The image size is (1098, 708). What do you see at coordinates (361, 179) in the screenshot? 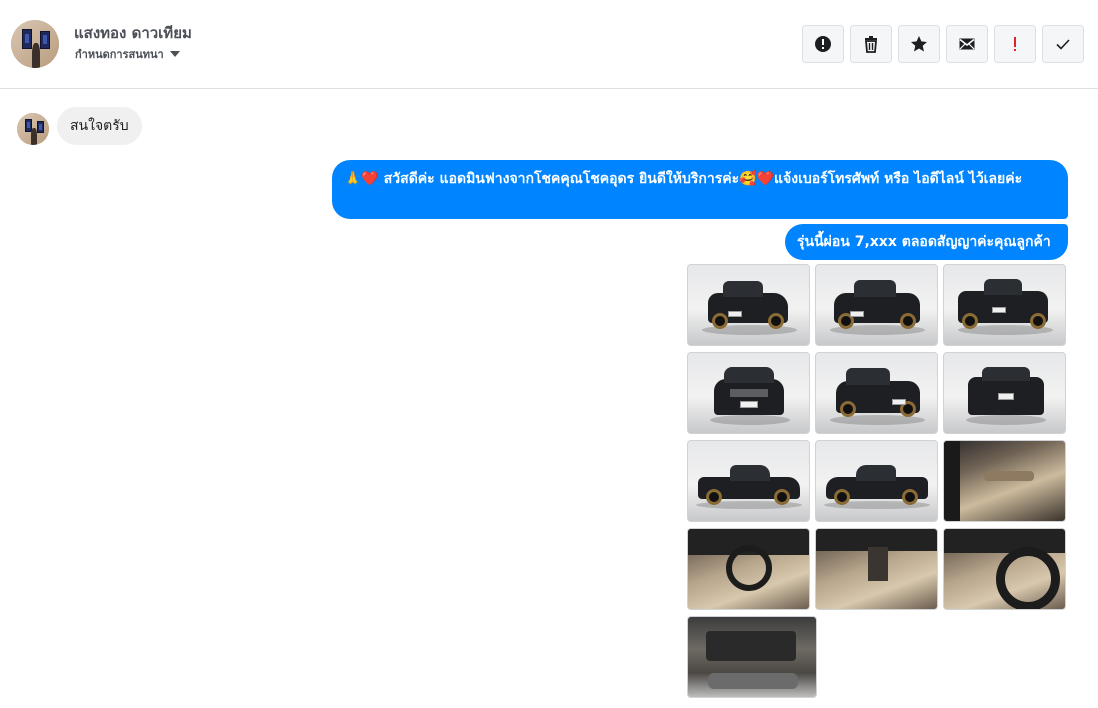
I see `prayer-heart-emoji: 🙏❤️` at bounding box center [361, 179].